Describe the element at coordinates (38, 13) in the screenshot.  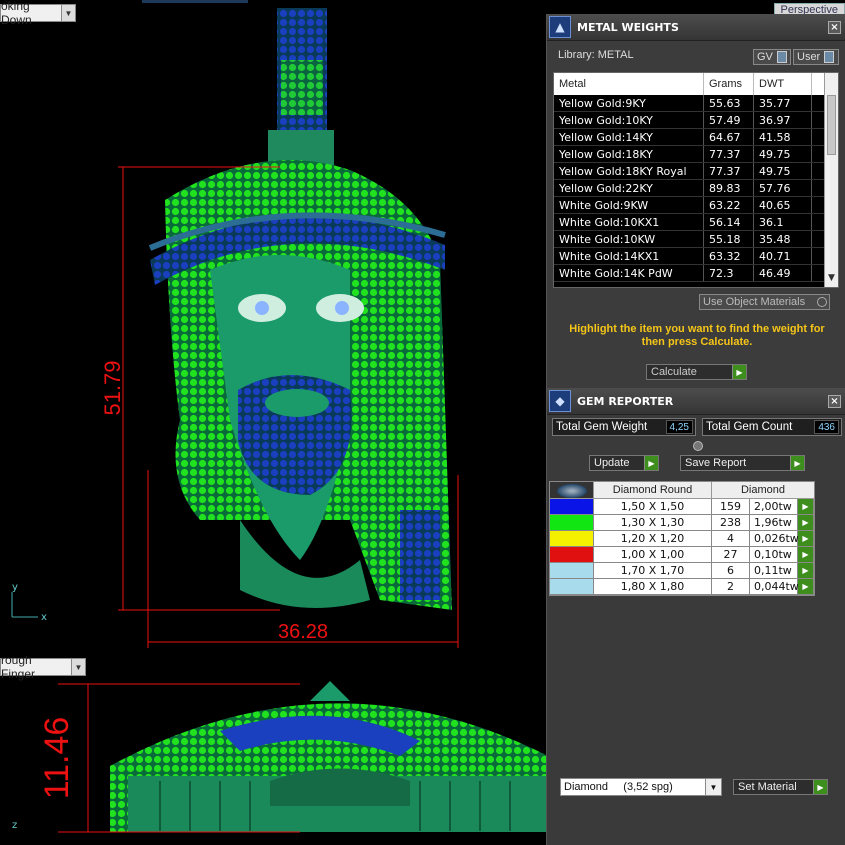
I see `viewport-top-menu: oking Down ▼` at that location.